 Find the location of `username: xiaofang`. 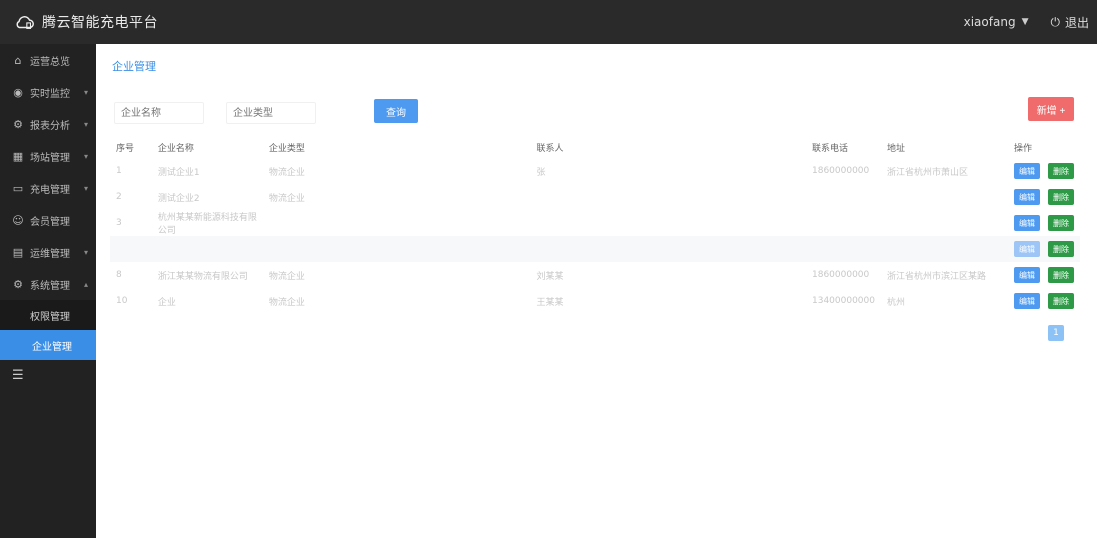

username: xiaofang is located at coordinates (989, 22).